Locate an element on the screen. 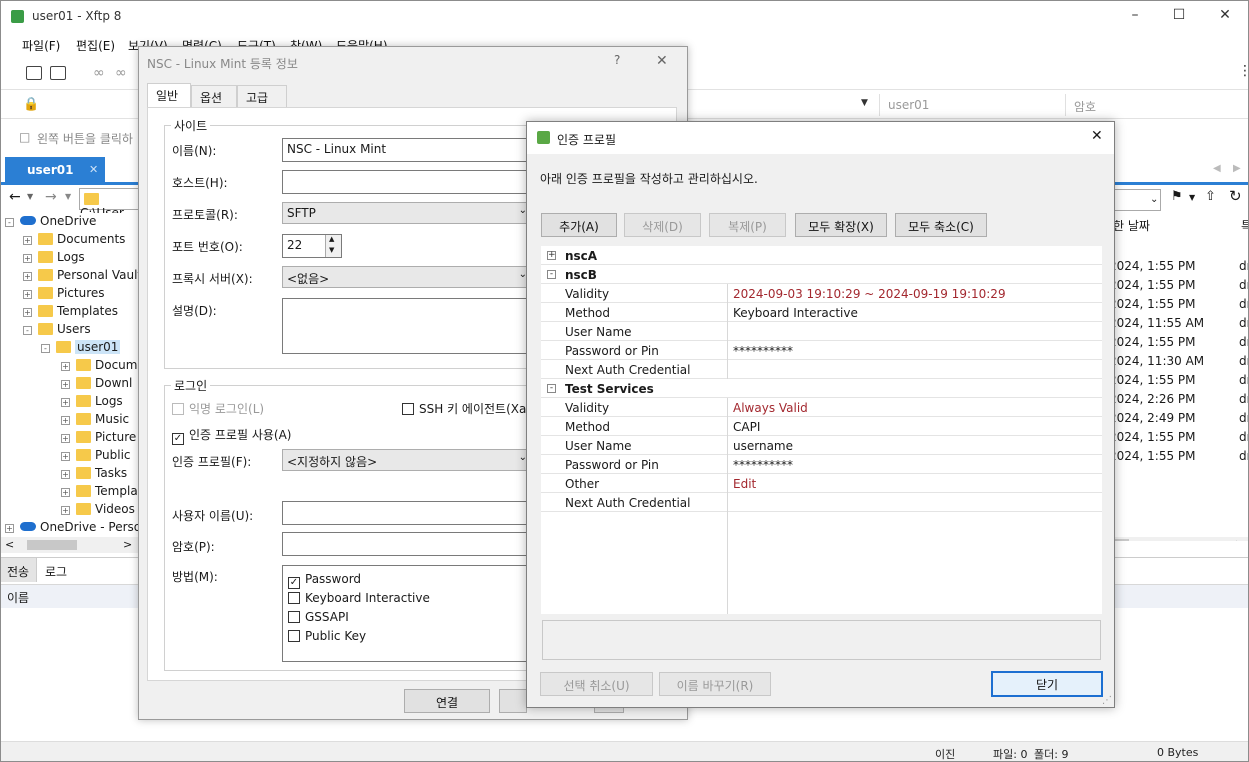 The height and width of the screenshot is (762, 1249). tree-item-videos: + Videos is located at coordinates (98, 511).